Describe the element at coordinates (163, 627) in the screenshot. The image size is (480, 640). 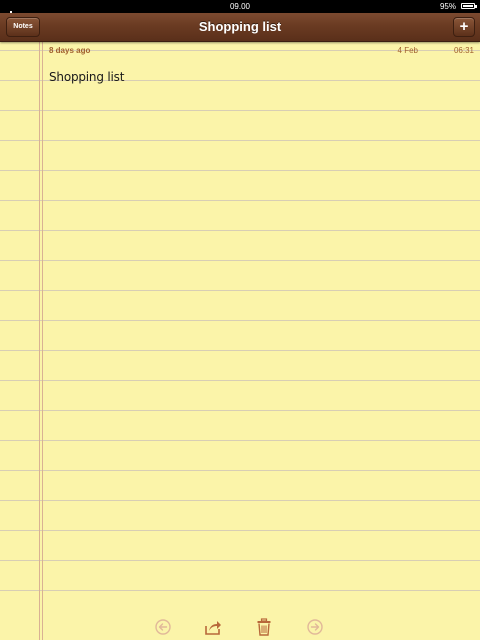
I see `previous-note-icon` at that location.